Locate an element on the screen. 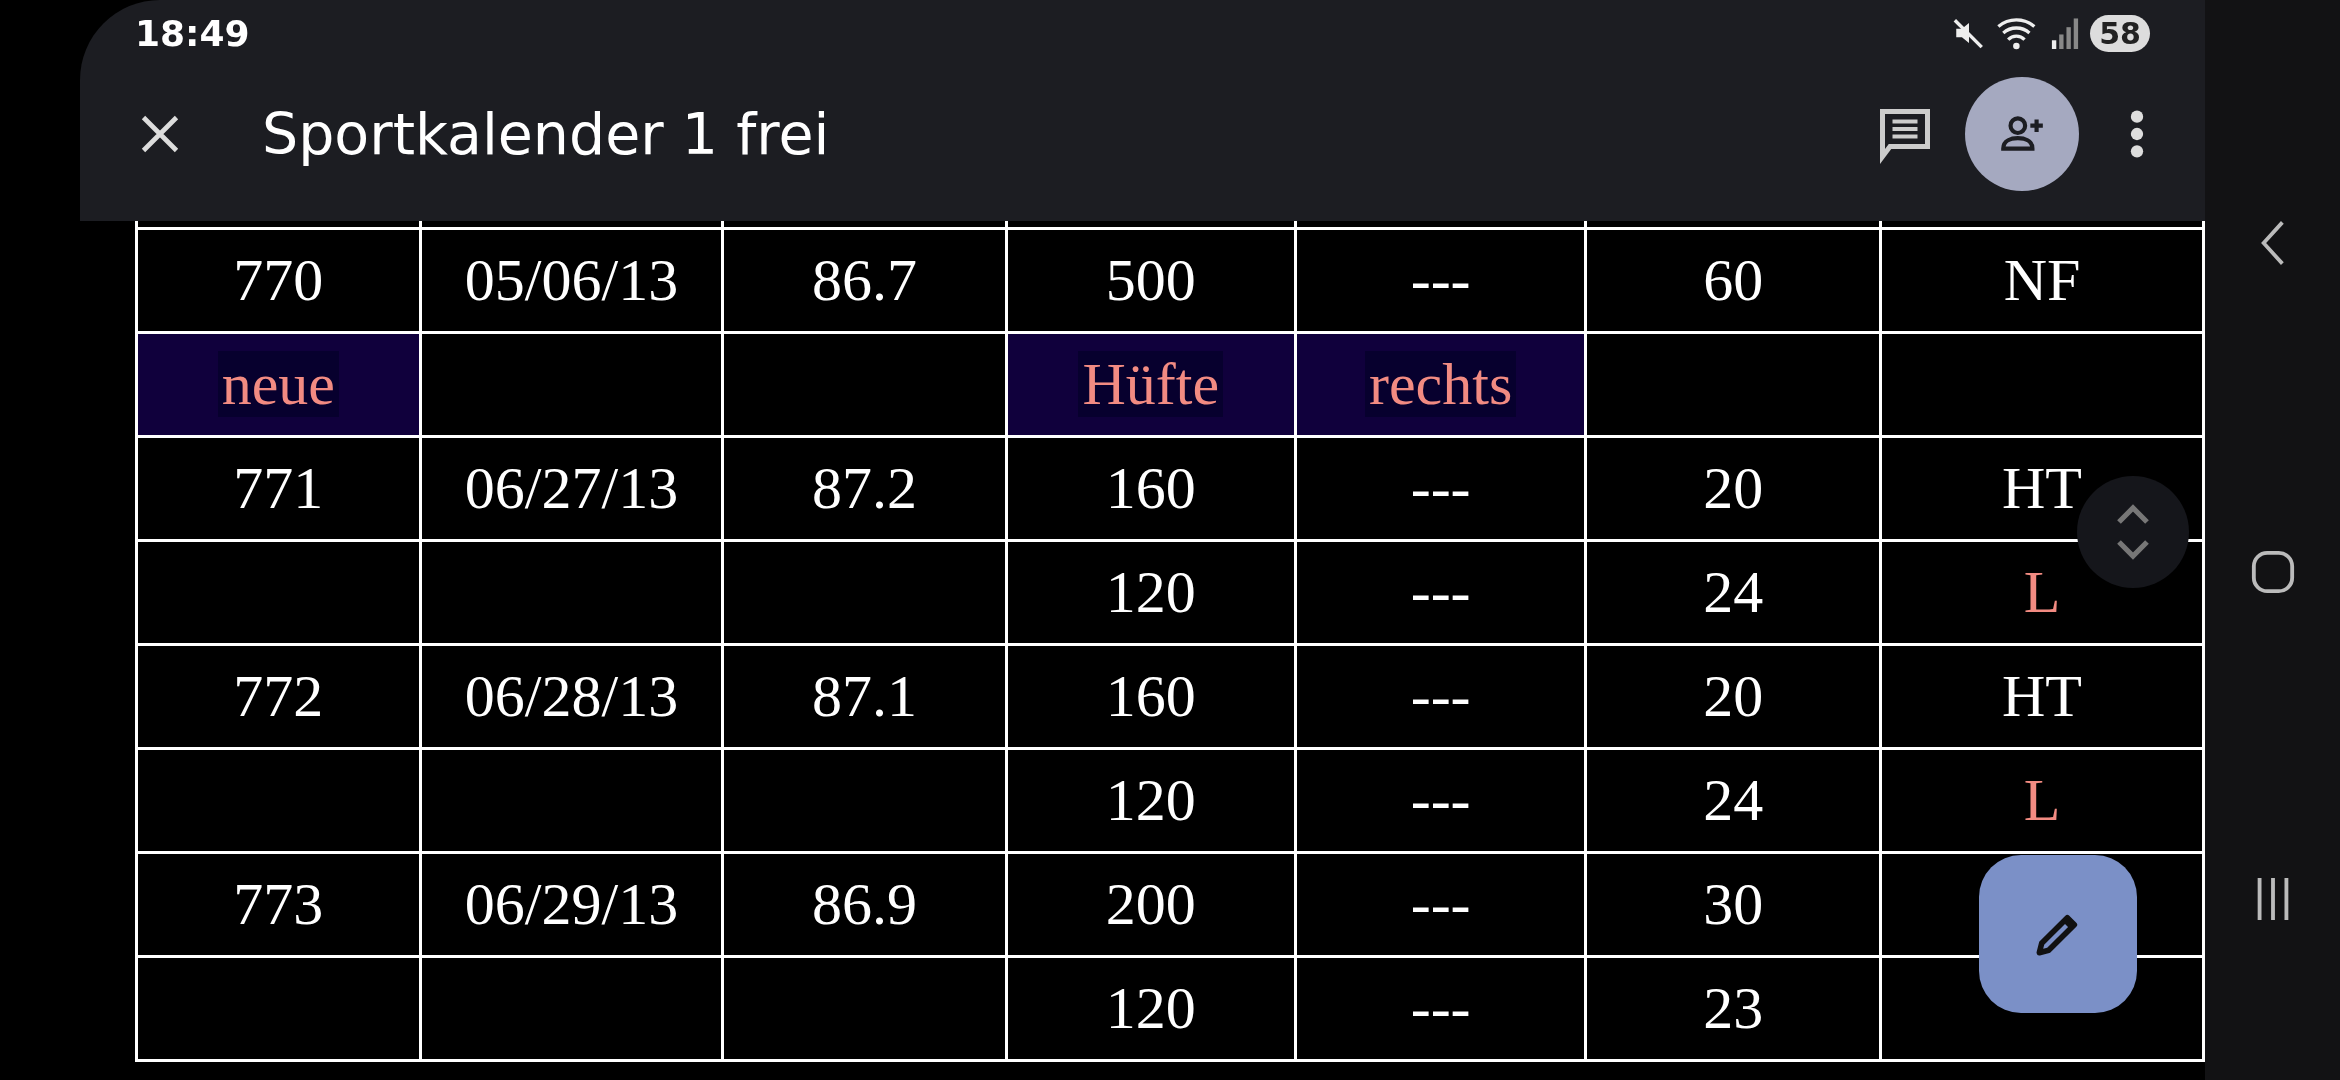 Image resolution: width=2340 pixels, height=1080 pixels. cell-text: NF is located at coordinates (2042, 280).